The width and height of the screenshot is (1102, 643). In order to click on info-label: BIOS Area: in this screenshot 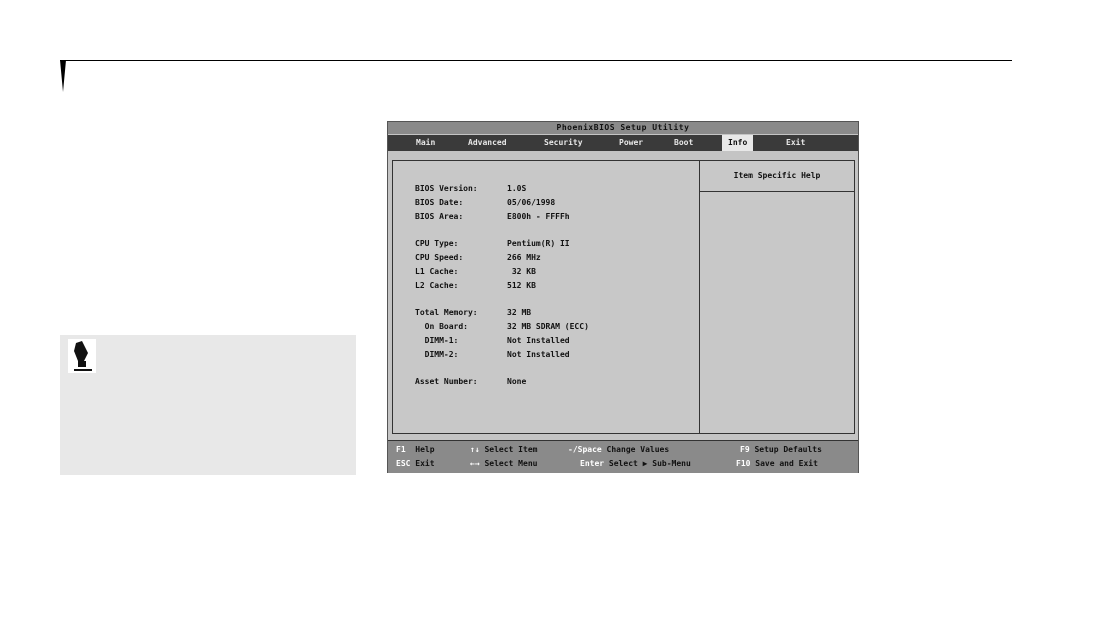, I will do `click(439, 216)`.